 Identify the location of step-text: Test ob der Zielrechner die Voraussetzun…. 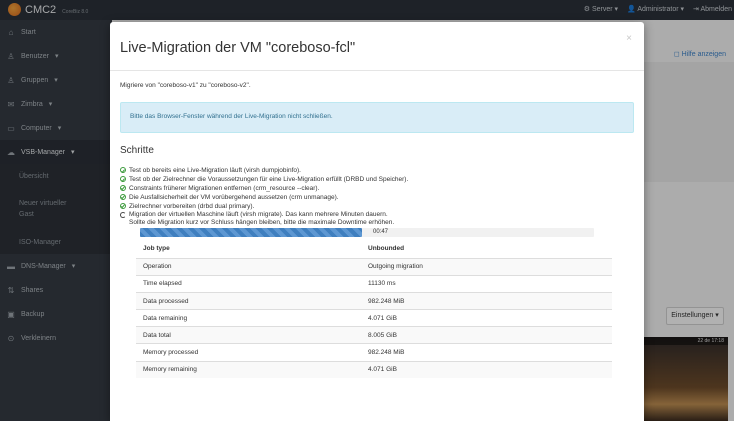
(269, 179).